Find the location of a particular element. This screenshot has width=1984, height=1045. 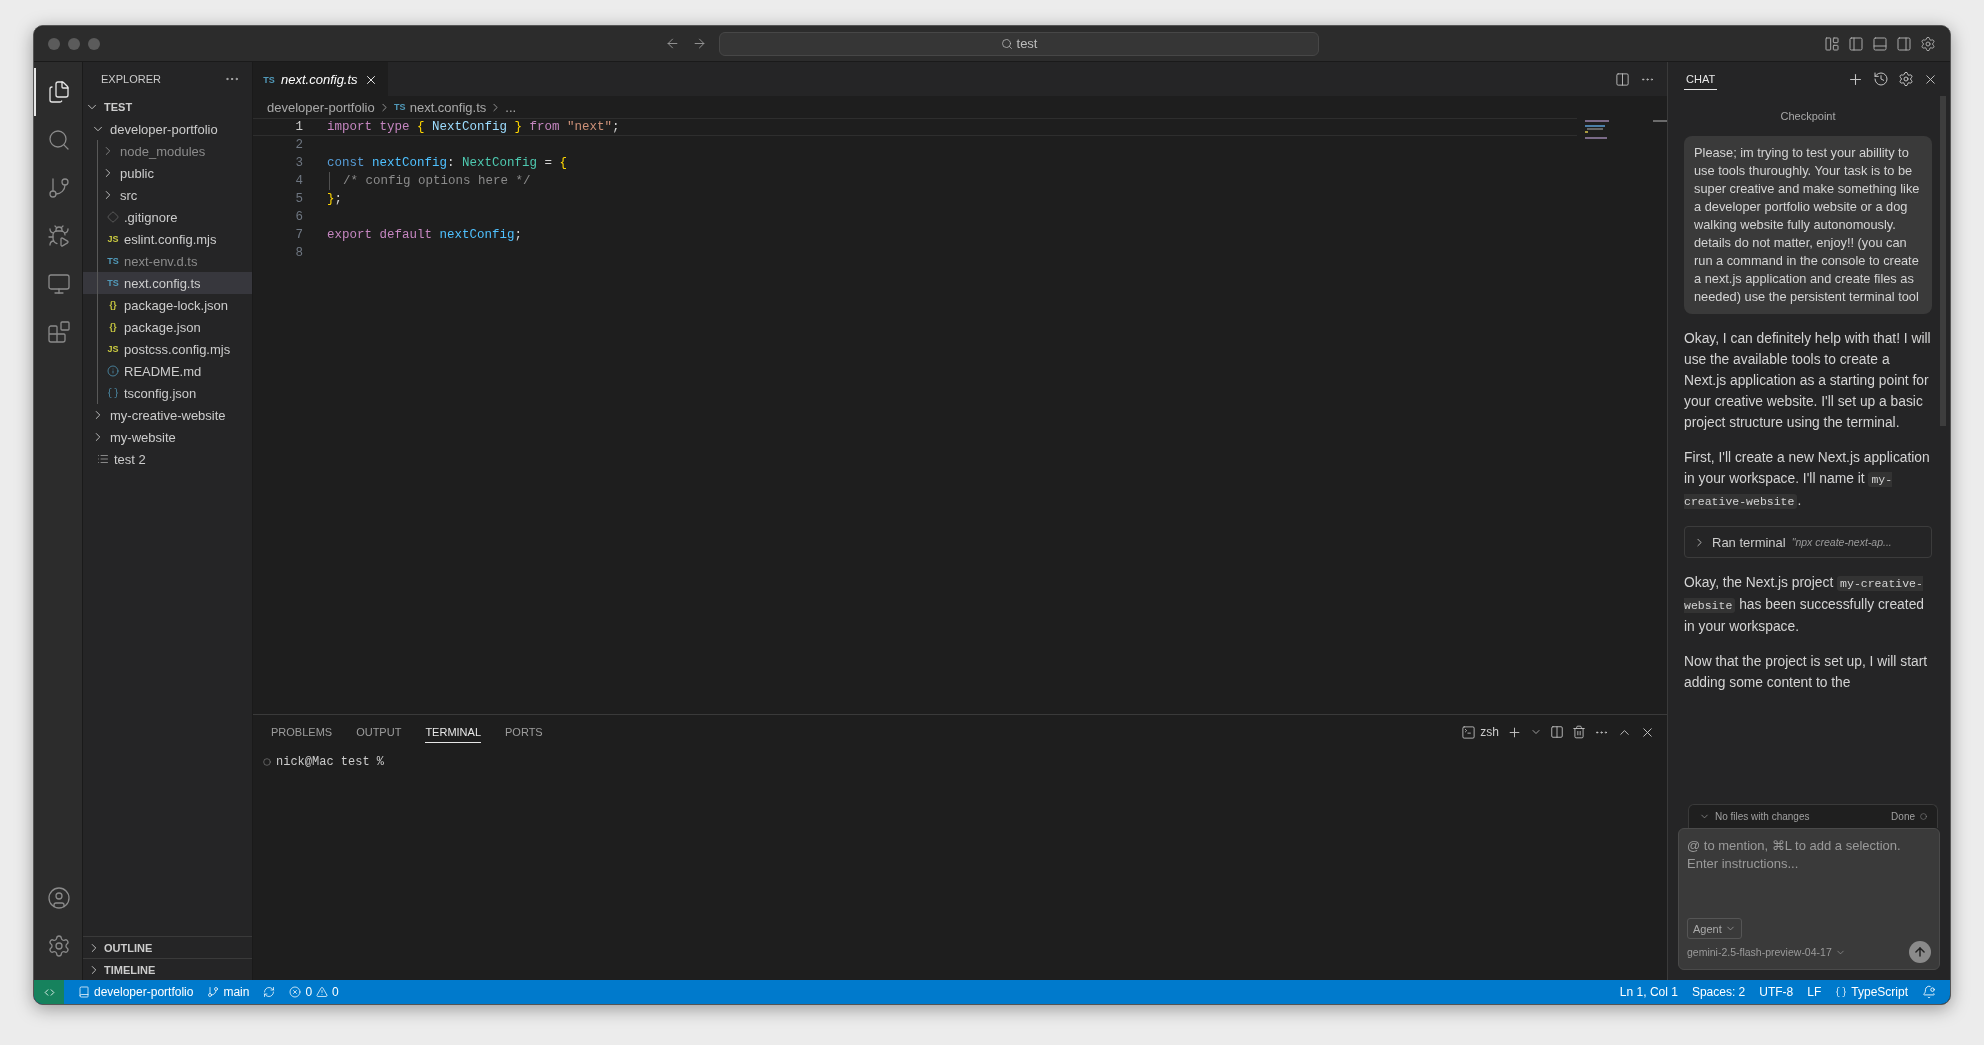

status-item: main is located at coordinates (228, 992).